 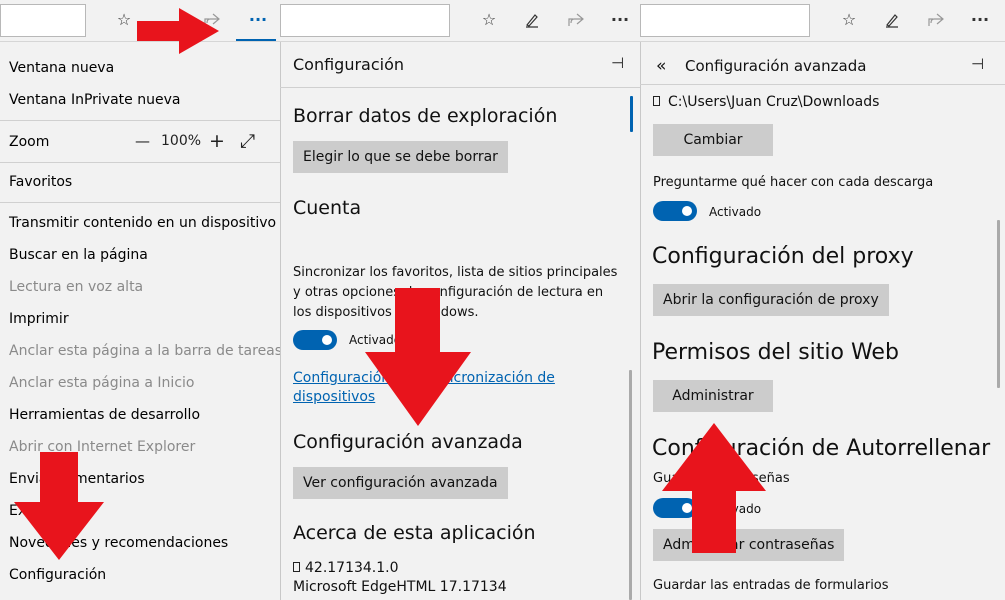 What do you see at coordinates (408, 442) in the screenshot?
I see `advanced-heading: Configuración avanzada` at bounding box center [408, 442].